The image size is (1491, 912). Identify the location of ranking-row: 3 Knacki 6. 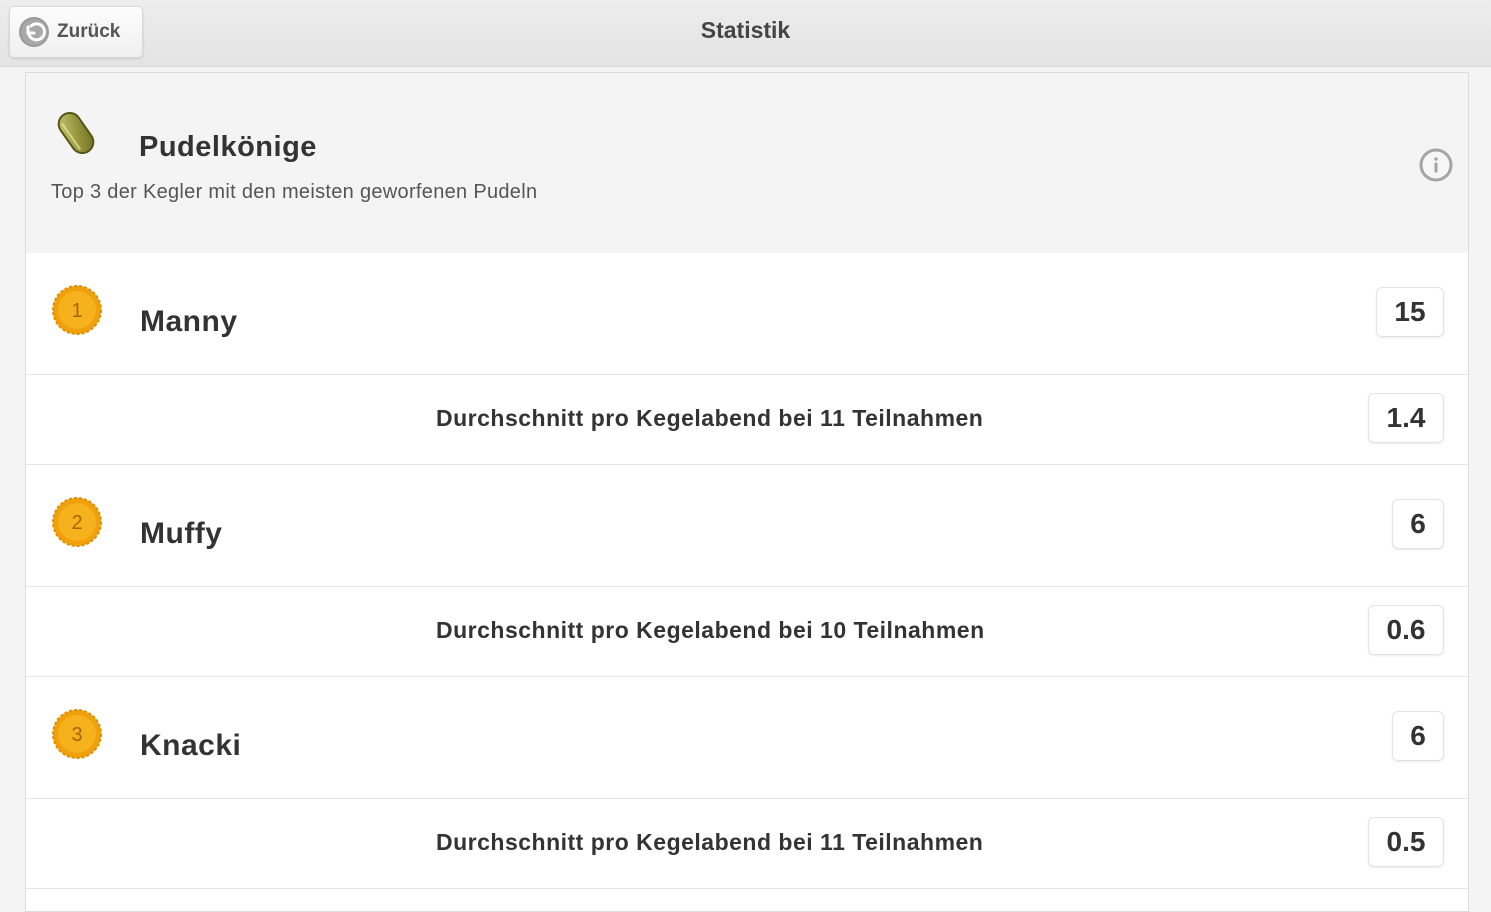
(747, 738).